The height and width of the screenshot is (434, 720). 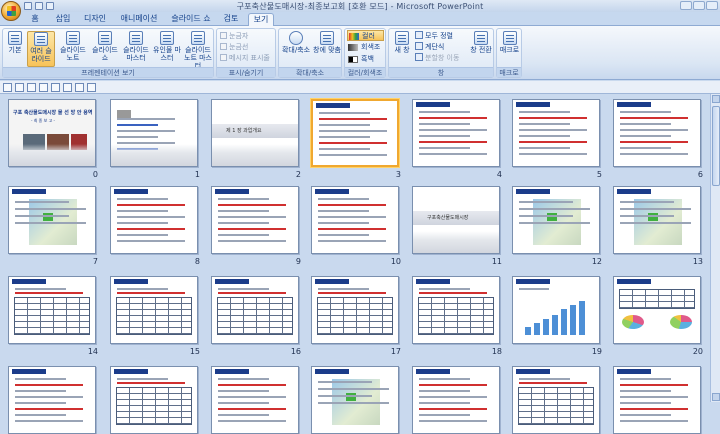 What do you see at coordinates (136, 49) in the screenshot?
I see `slide-master-button: 슬라이드 마스터` at bounding box center [136, 49].